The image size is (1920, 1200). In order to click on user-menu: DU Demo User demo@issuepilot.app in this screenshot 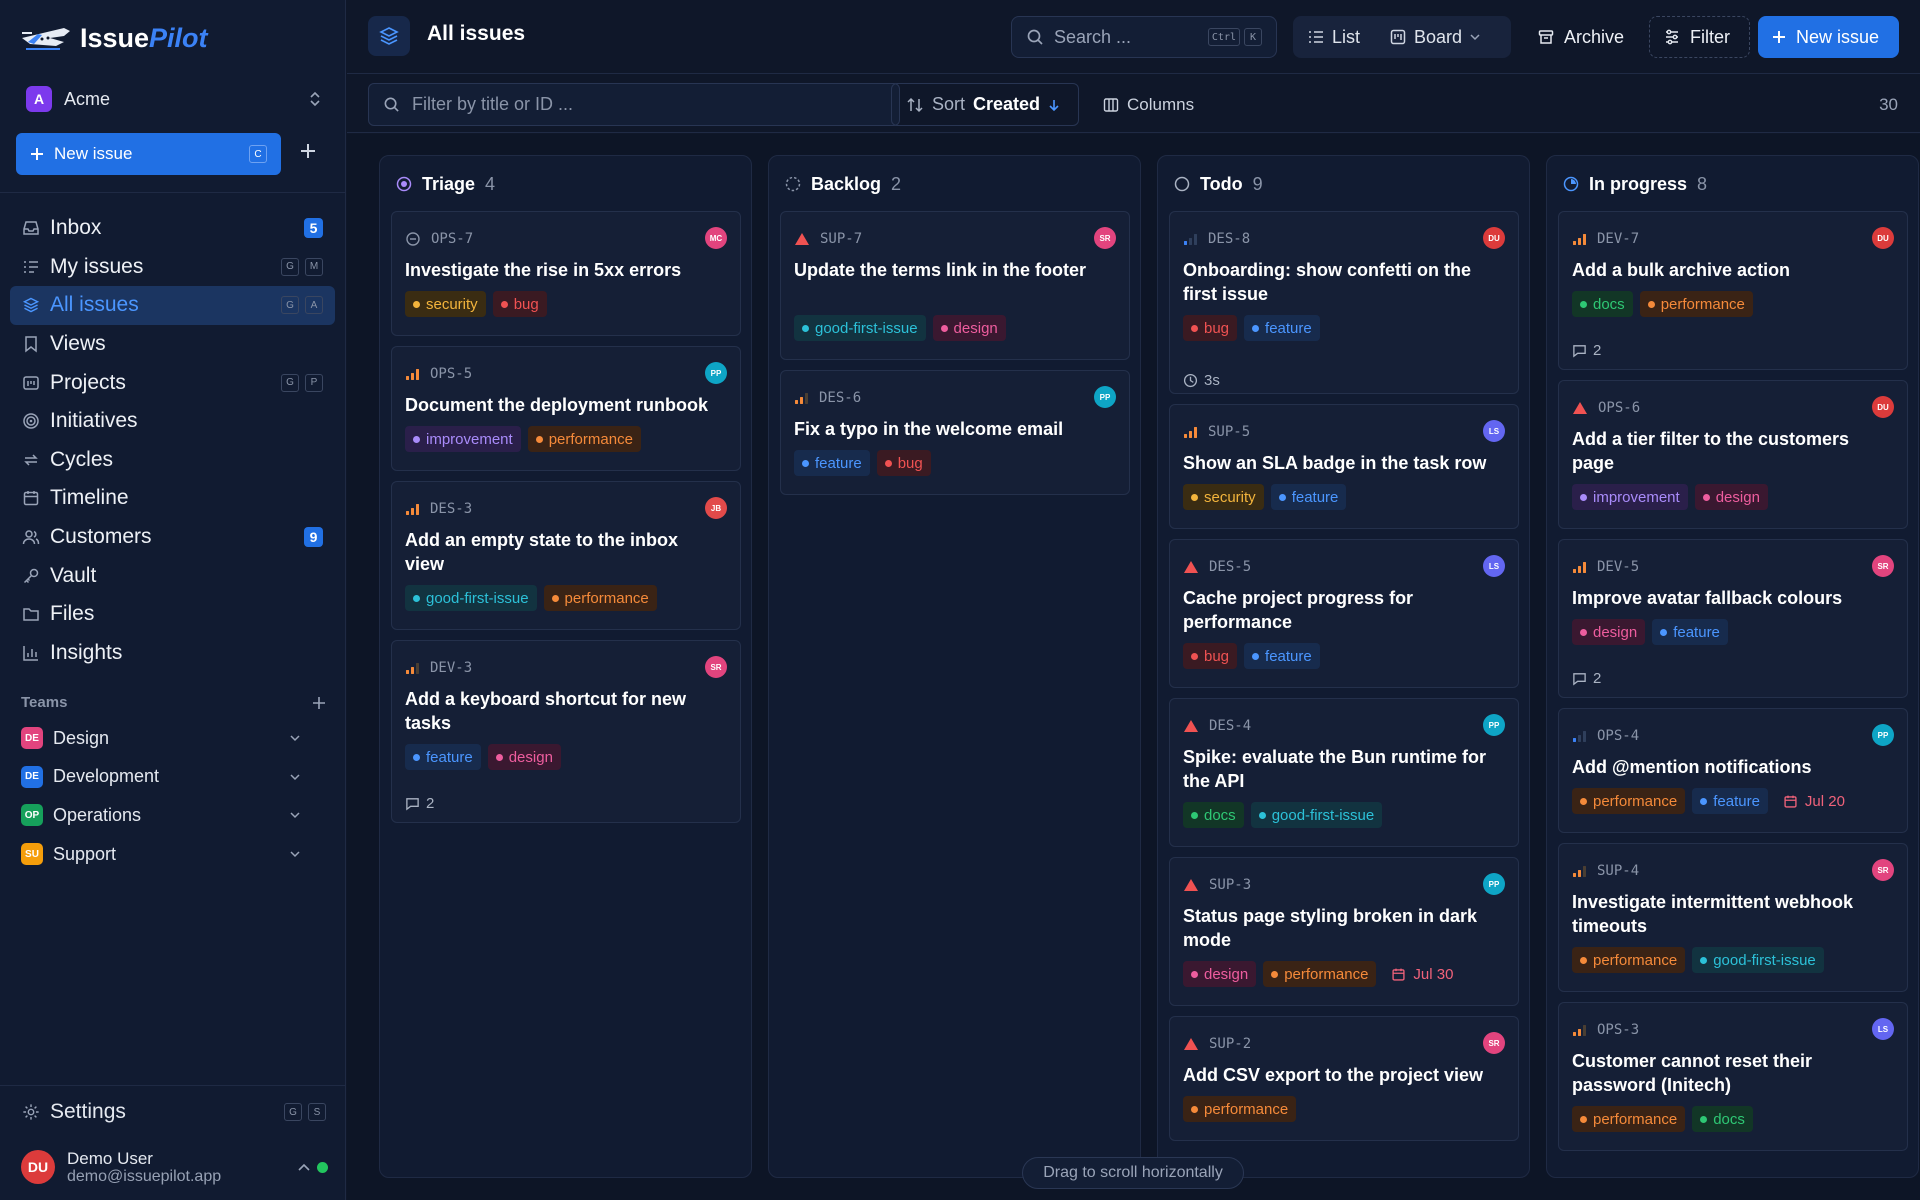, I will do `click(176, 1167)`.